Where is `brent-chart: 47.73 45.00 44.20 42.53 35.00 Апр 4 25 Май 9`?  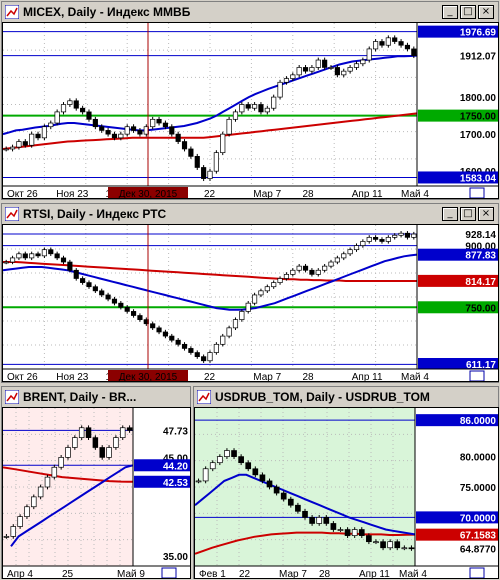
brent-chart: 47.73 45.00 44.20 42.53 35.00 Апр 4 25 Май 9 is located at coordinates (96, 493).